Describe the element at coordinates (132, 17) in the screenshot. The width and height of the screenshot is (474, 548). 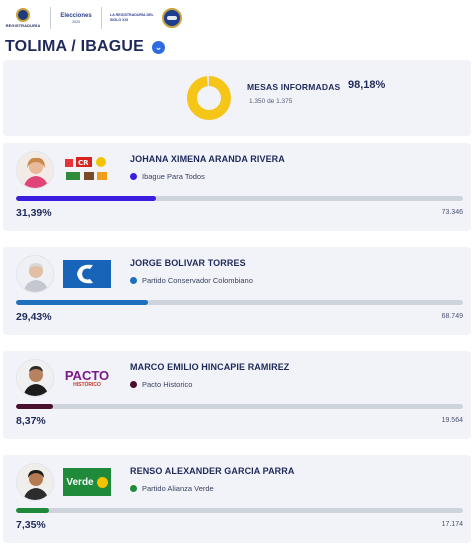
I see `siglo-xxi-logo-text: LA REGISTRADURÍA DEL SIGLO XXI` at that location.